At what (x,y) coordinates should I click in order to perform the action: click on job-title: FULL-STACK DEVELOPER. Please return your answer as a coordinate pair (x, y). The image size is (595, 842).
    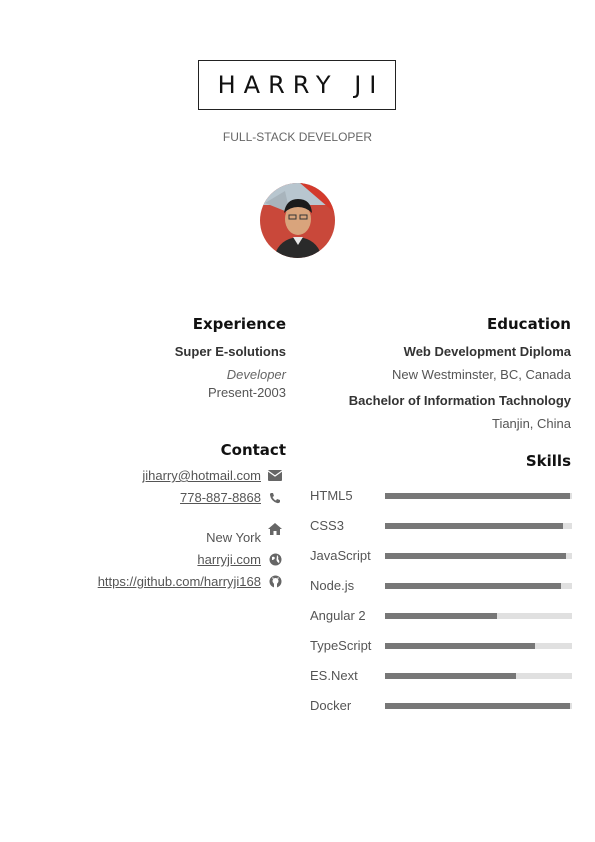
    Looking at the image, I should click on (297, 137).